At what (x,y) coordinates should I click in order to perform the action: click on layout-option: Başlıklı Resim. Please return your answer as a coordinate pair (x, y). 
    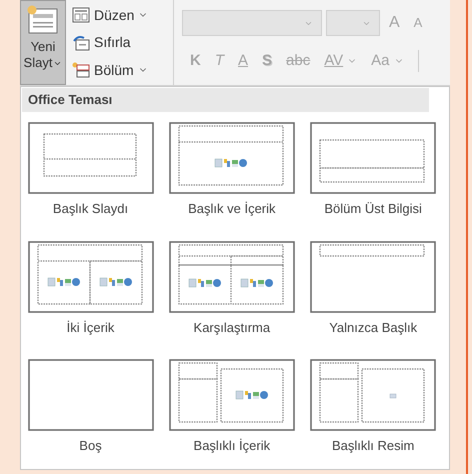
    Looking at the image, I should click on (373, 407).